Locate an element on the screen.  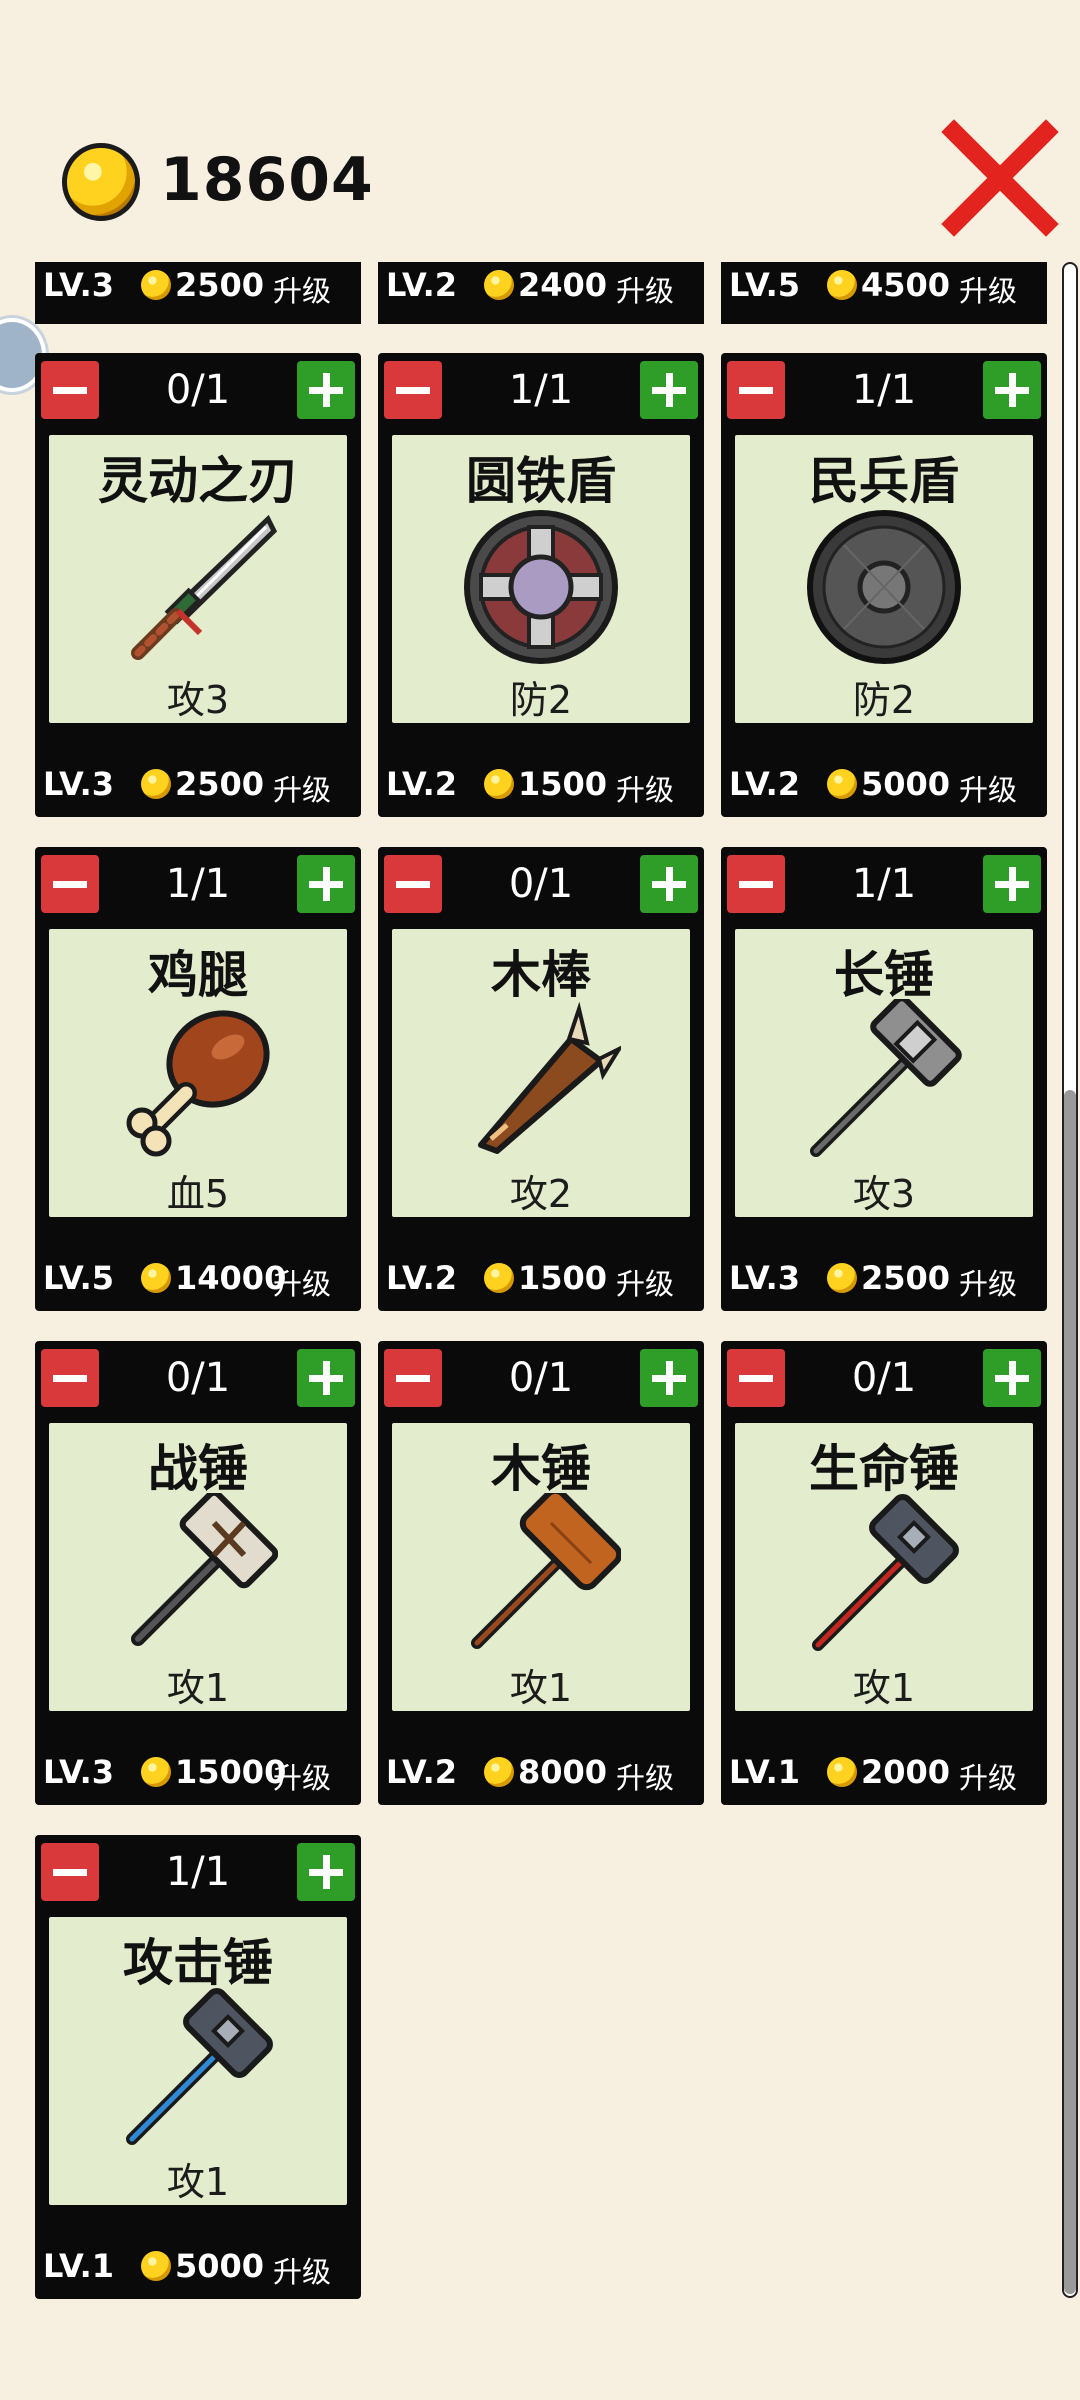
item-card: 0/1 生命锤 攻1 LV.1 2000 升级 is located at coordinates (884, 1573).